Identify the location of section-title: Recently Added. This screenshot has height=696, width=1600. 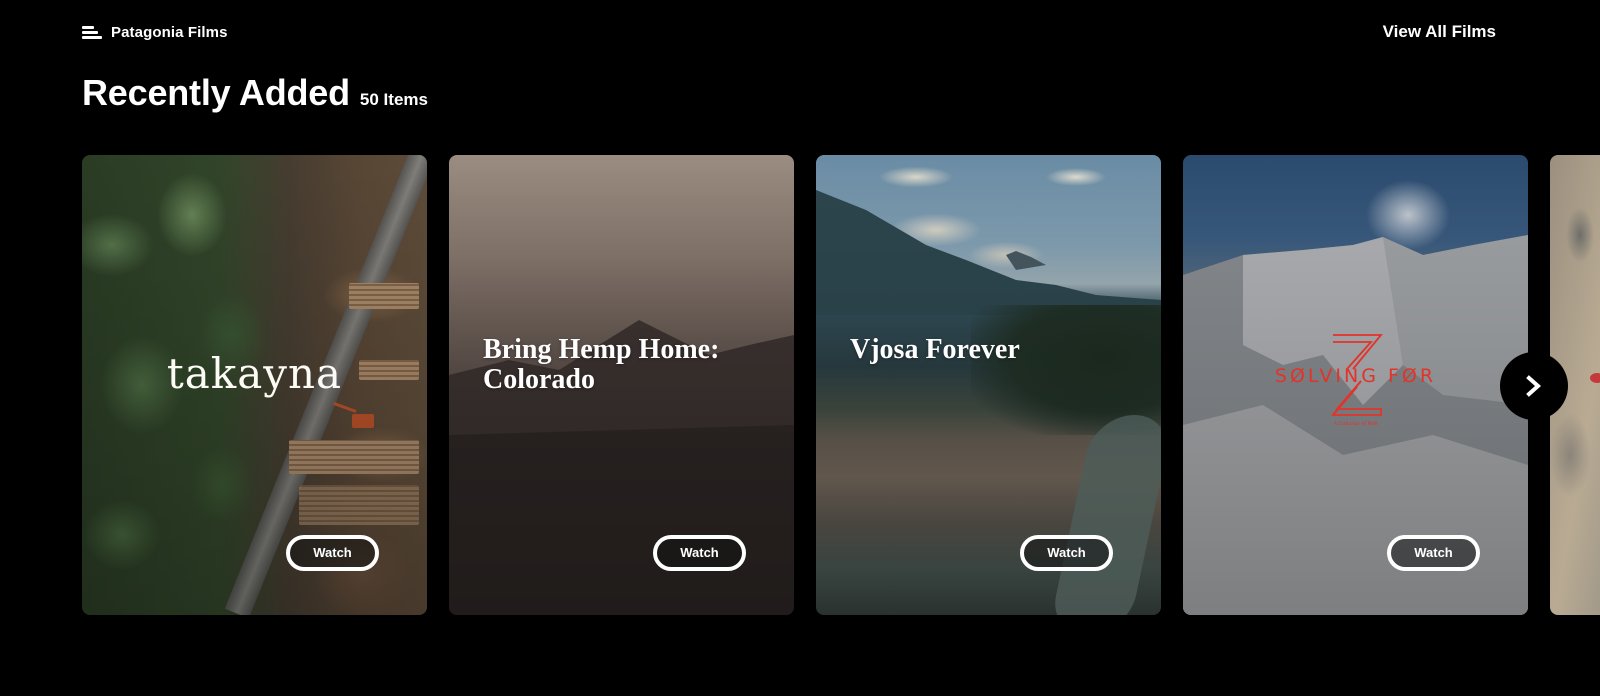
(216, 92).